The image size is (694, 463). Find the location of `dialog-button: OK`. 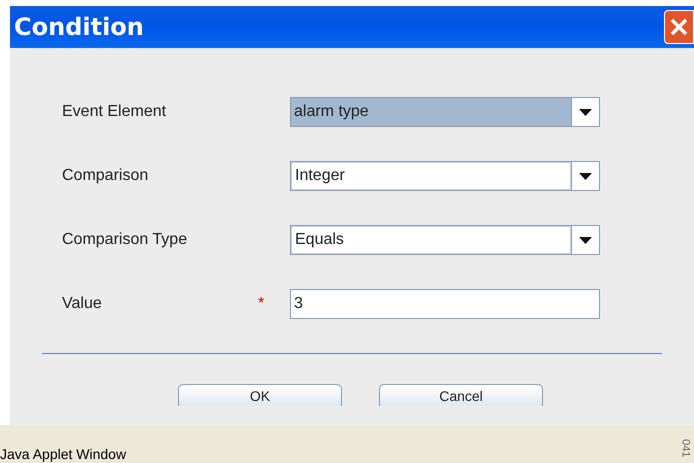

dialog-button: OK is located at coordinates (260, 395).